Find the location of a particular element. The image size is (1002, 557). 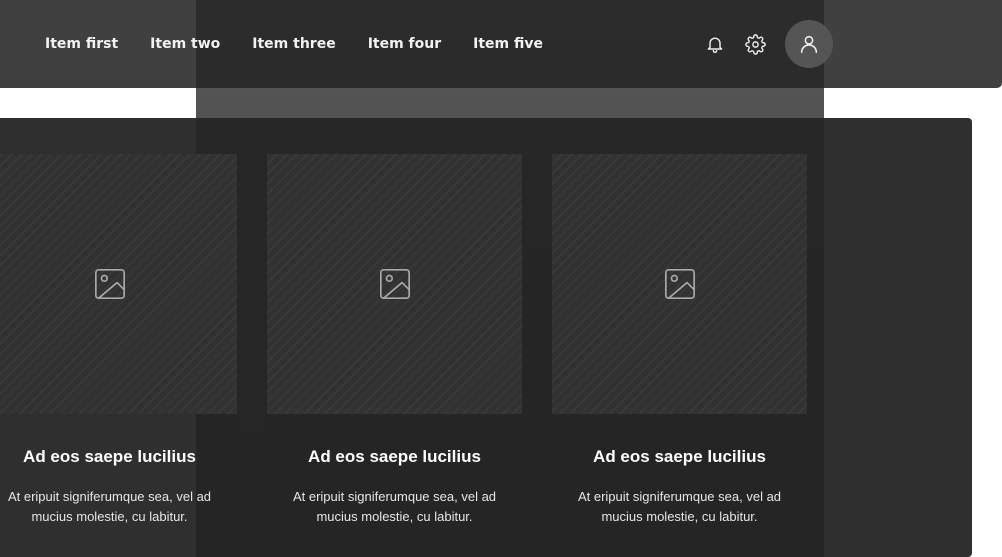

gear-icon is located at coordinates (755, 44).